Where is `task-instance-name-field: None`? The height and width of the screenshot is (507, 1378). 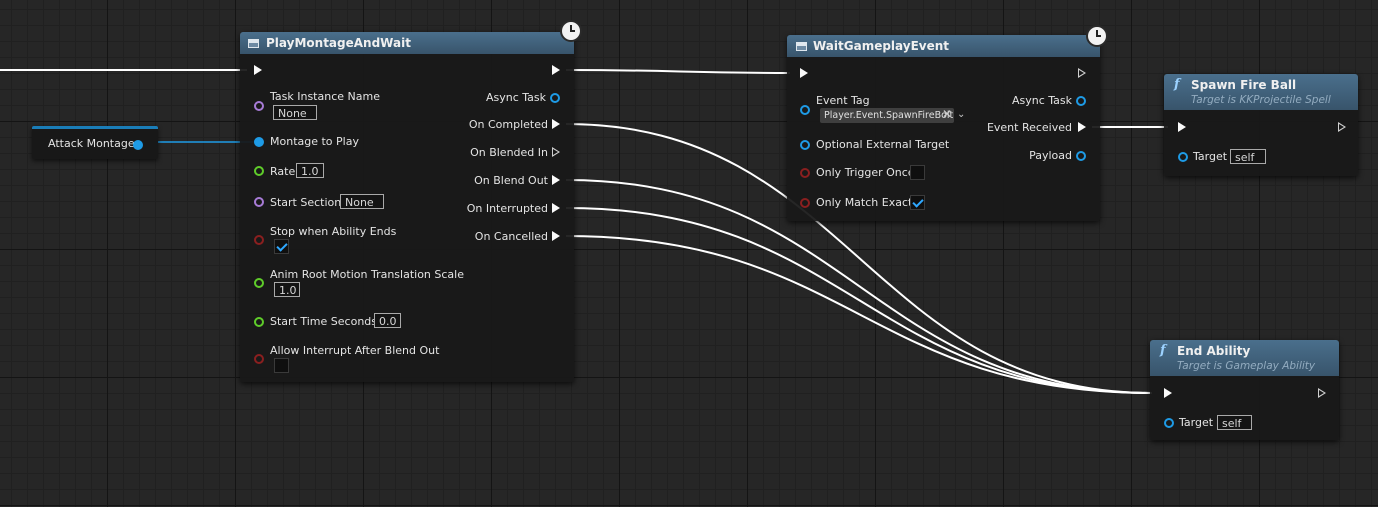 task-instance-name-field: None is located at coordinates (295, 112).